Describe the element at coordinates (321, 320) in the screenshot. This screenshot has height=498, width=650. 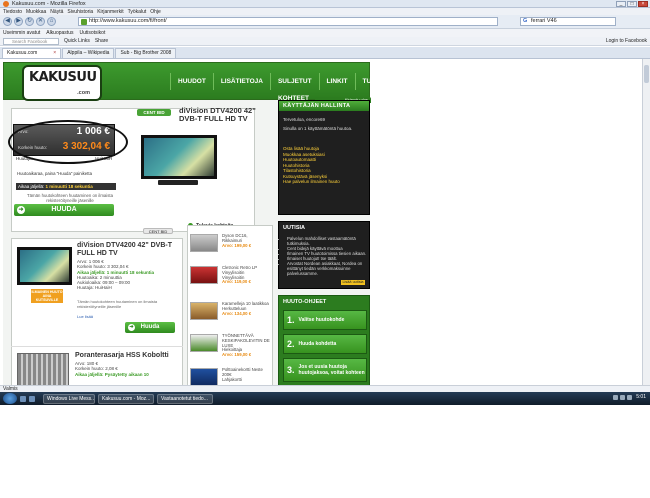
I see `step-text: Valitse huutokohde` at that location.